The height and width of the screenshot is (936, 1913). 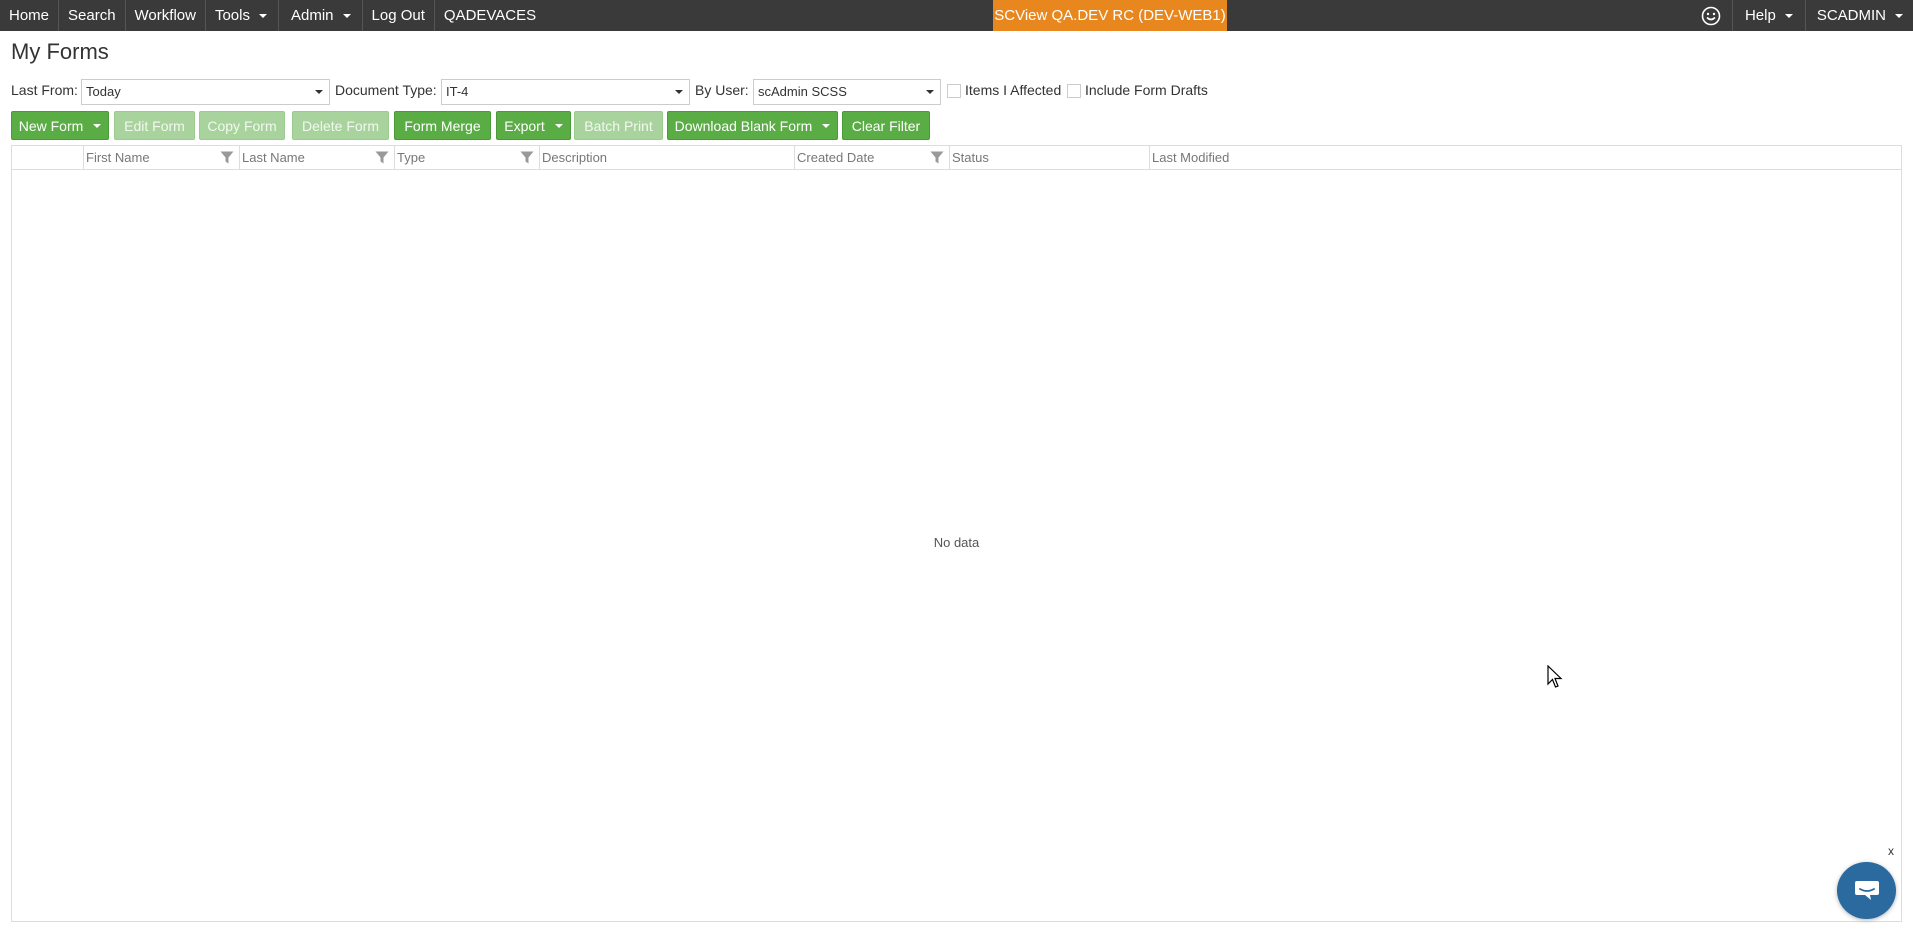 I want to click on new-form-button: New Form, so click(x=60, y=125).